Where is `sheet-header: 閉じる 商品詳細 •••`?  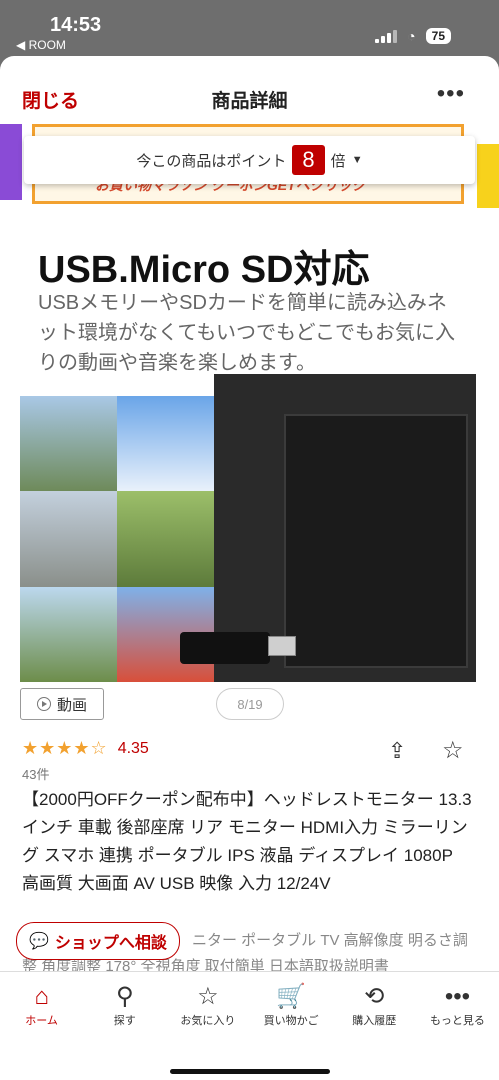 sheet-header: 閉じる 商品詳細 ••• is located at coordinates (249, 88).